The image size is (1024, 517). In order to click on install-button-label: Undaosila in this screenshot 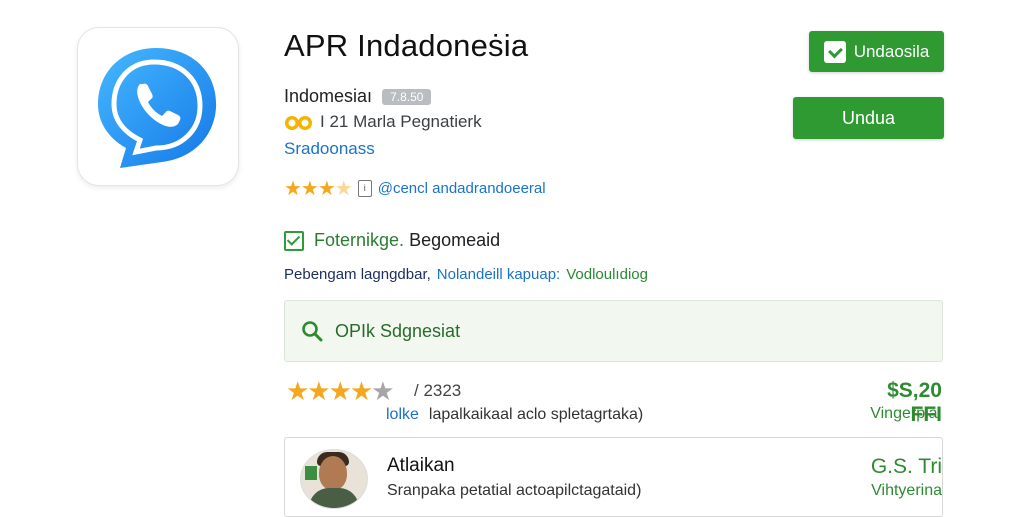, I will do `click(891, 51)`.